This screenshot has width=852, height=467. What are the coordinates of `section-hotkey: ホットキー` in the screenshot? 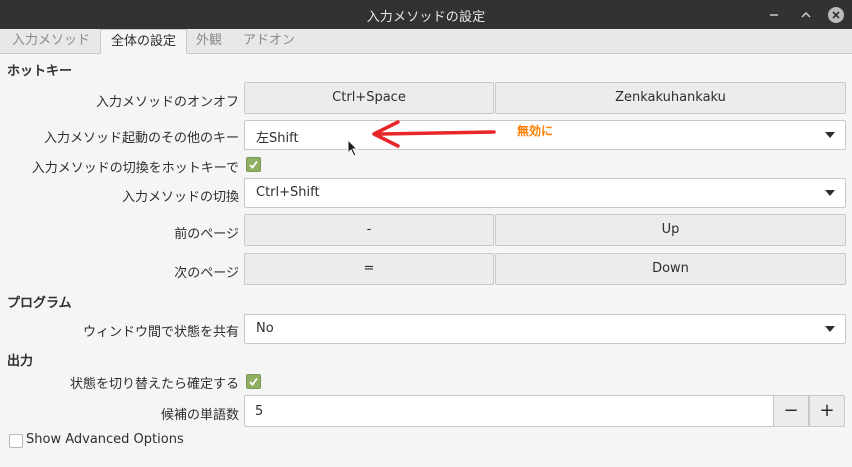 It's located at (40, 71).